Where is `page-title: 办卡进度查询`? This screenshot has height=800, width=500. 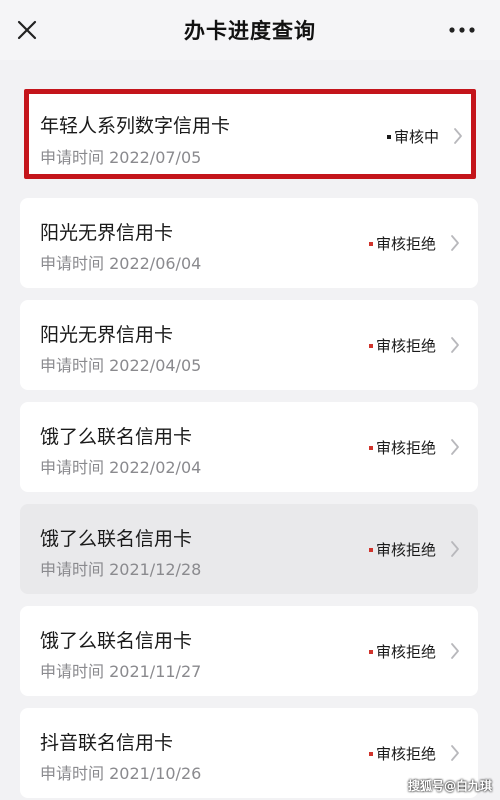
page-title: 办卡进度查询 is located at coordinates (250, 31).